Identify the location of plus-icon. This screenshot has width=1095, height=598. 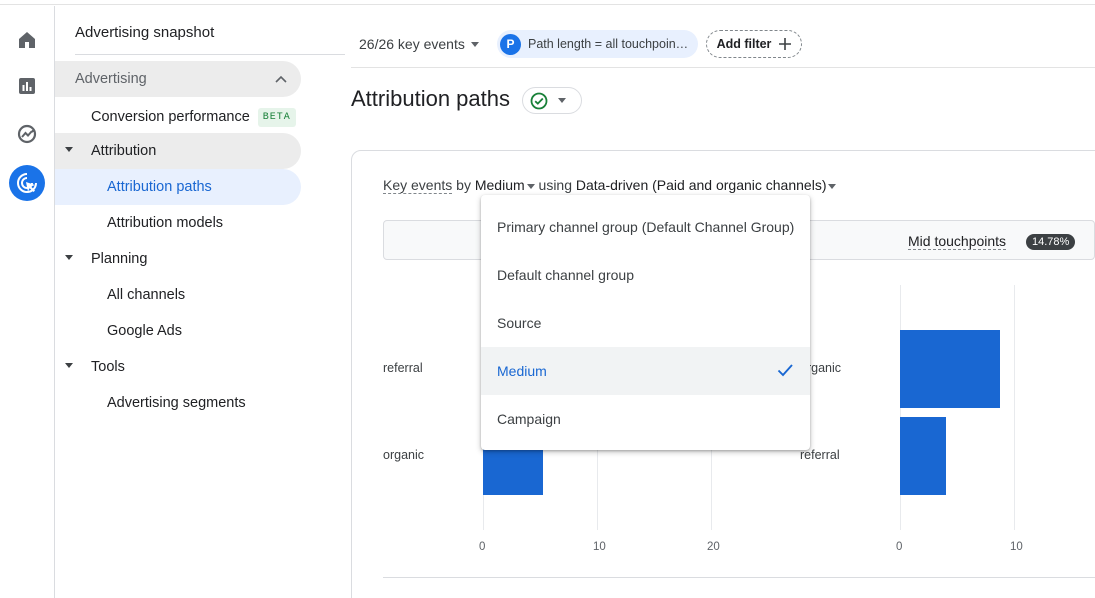
(785, 44).